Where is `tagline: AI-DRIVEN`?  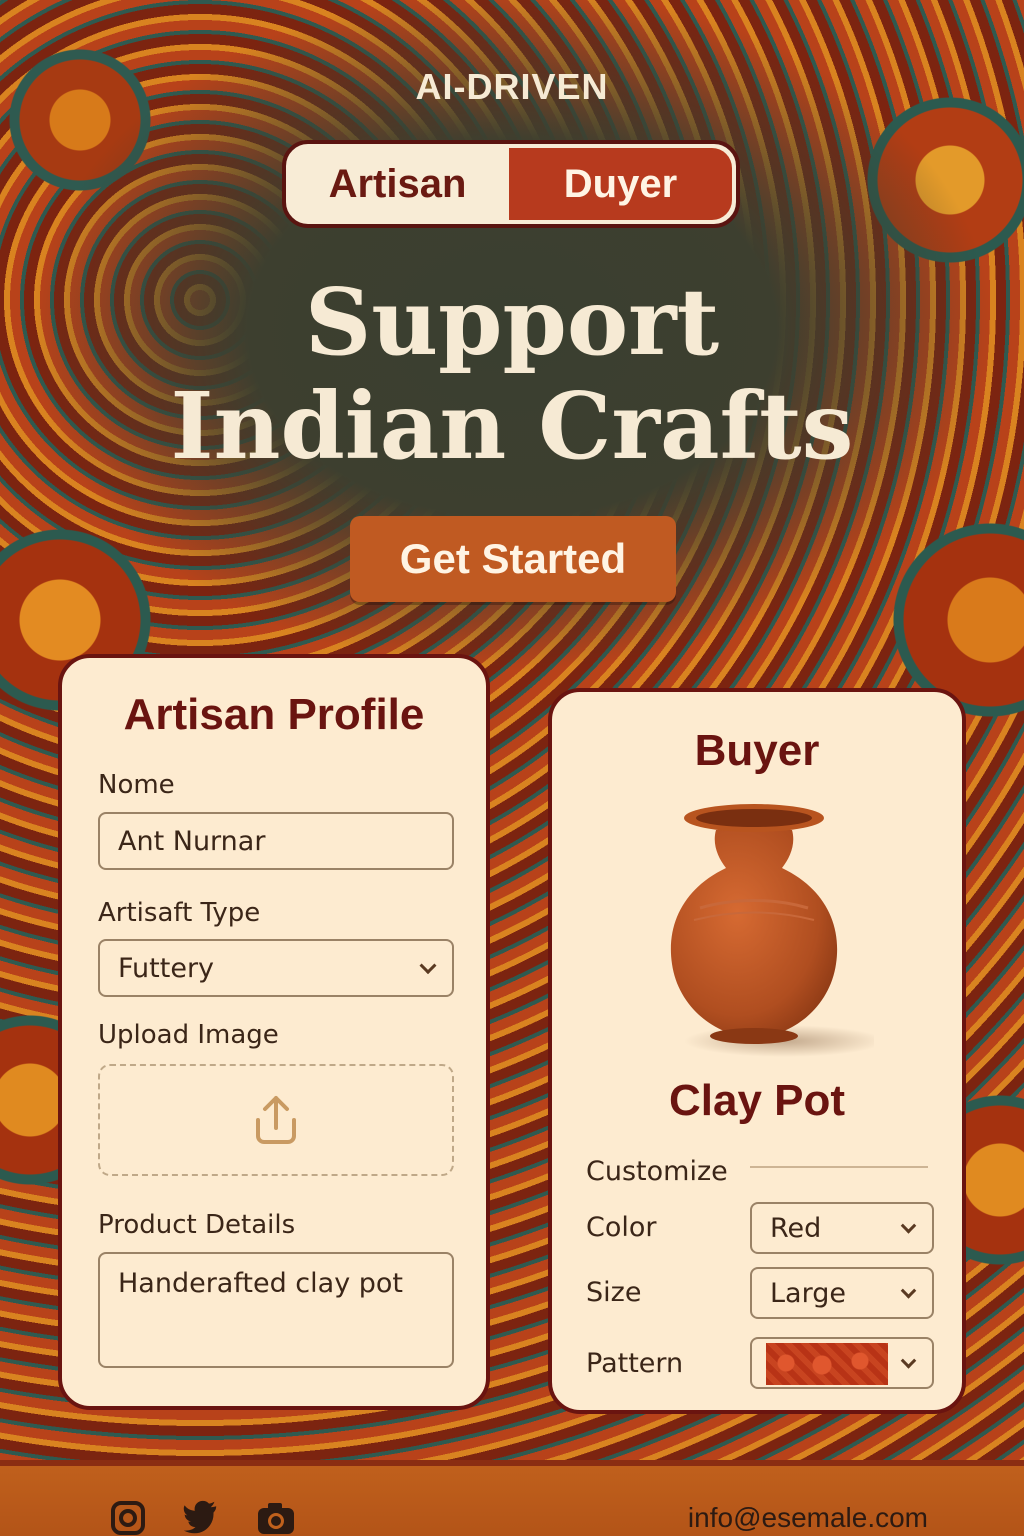 tagline: AI-DRIVEN is located at coordinates (512, 86).